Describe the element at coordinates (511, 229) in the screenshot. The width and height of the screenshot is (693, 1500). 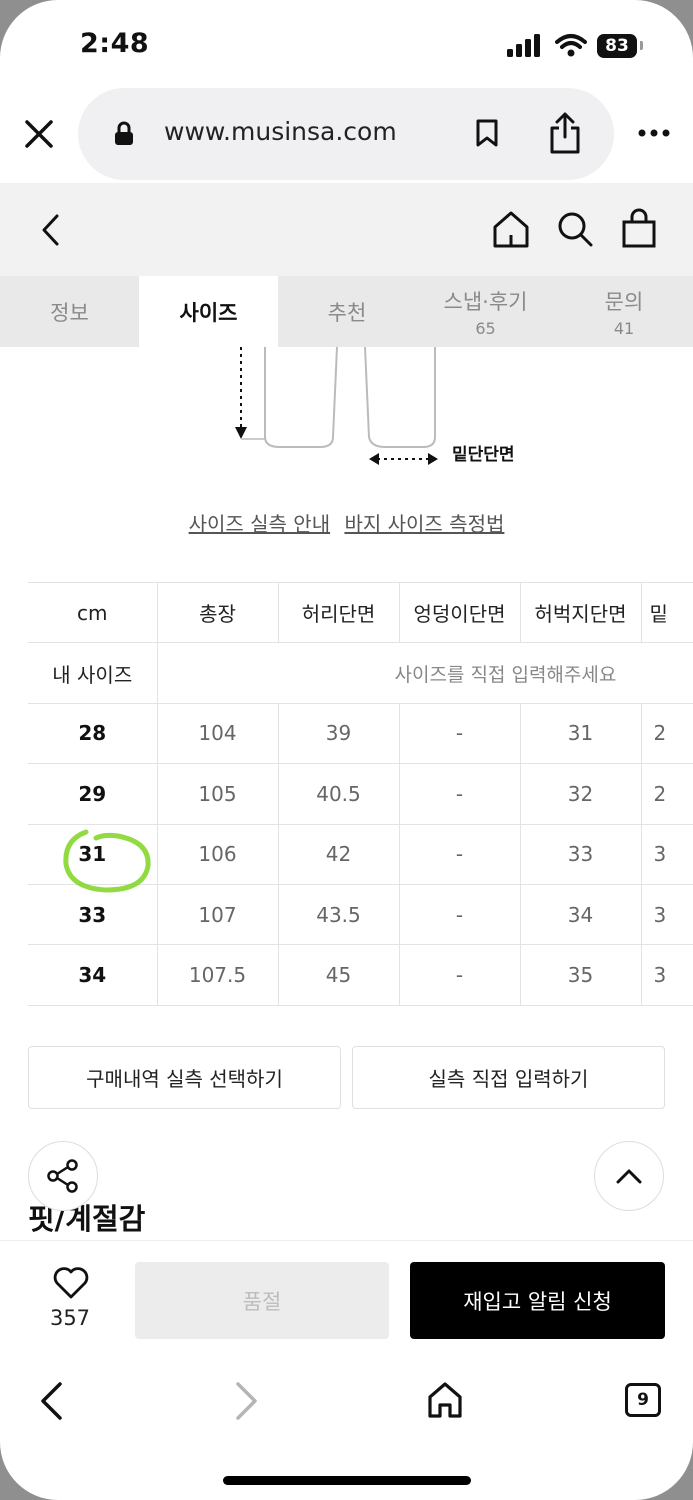
I see `home-icon` at that location.